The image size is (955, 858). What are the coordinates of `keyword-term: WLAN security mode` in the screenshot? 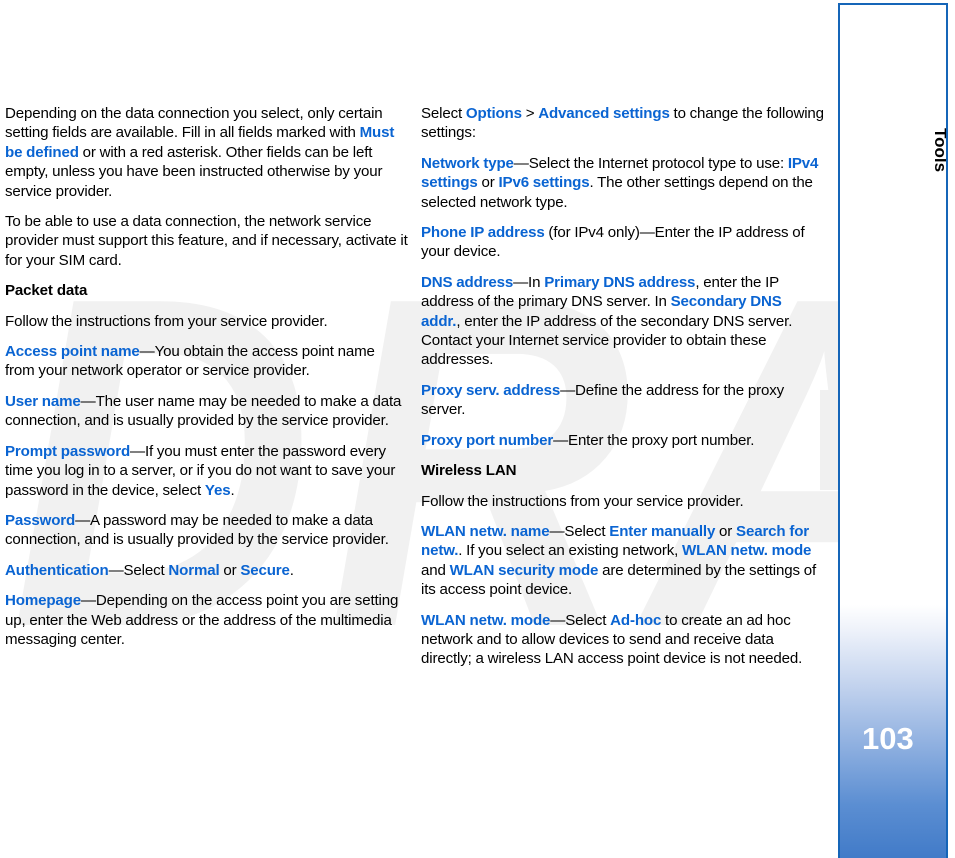 It's located at (524, 570).